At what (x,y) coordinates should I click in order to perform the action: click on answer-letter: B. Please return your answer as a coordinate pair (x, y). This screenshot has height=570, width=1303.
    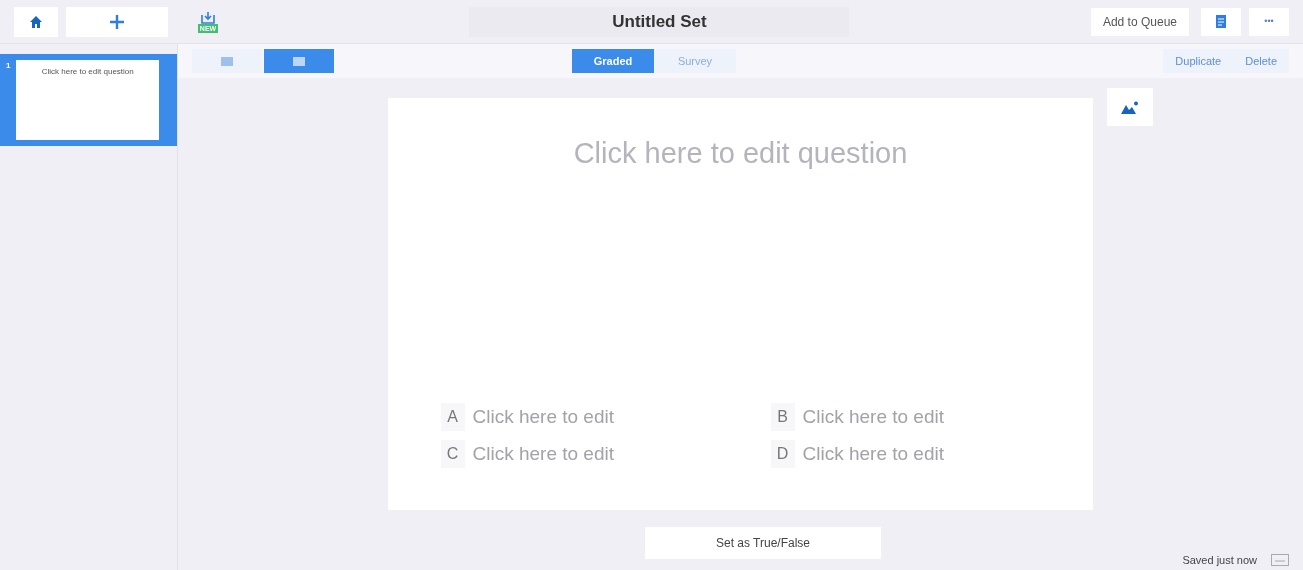
    Looking at the image, I should click on (782, 417).